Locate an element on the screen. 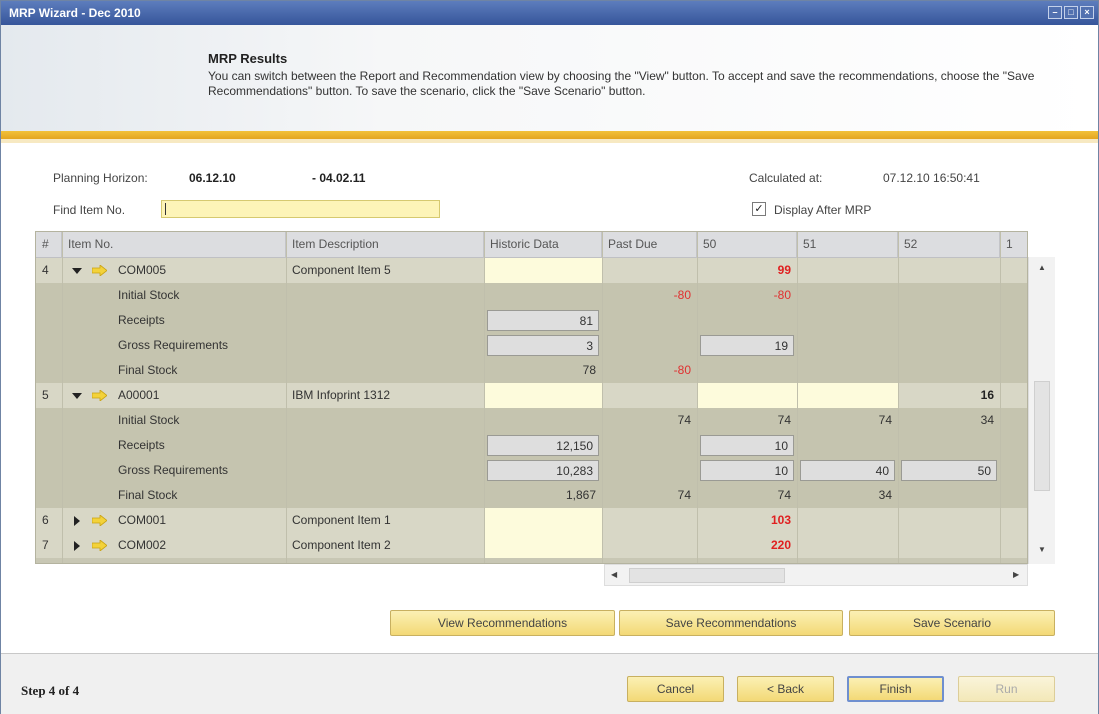  value-cell: 1,867 is located at coordinates (543, 495).